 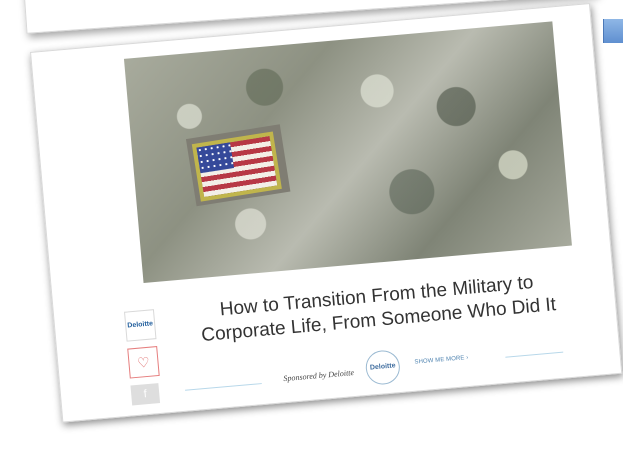 I want to click on sponsor-badge: Deloitte, so click(x=383, y=367).